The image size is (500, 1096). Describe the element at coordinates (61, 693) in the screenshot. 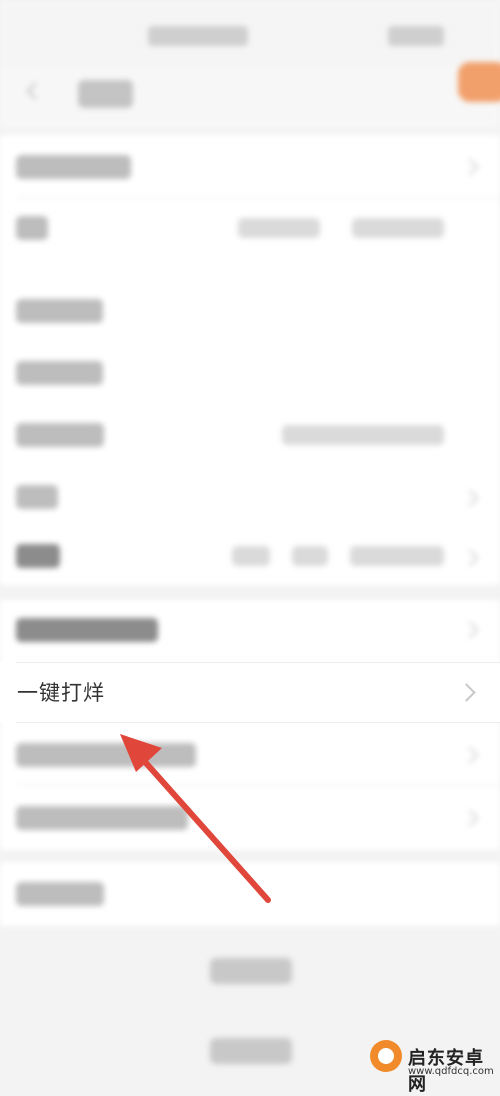

I see `one-click-close-label: 一键打烊` at that location.